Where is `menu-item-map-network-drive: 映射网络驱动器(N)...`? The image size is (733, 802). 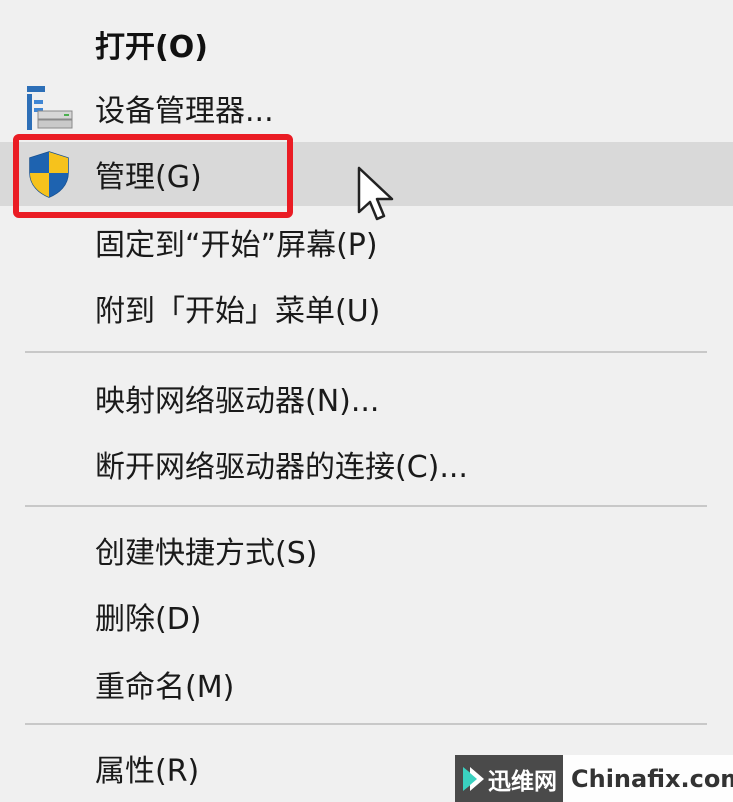 menu-item-map-network-drive: 映射网络驱动器(N)... is located at coordinates (366, 398).